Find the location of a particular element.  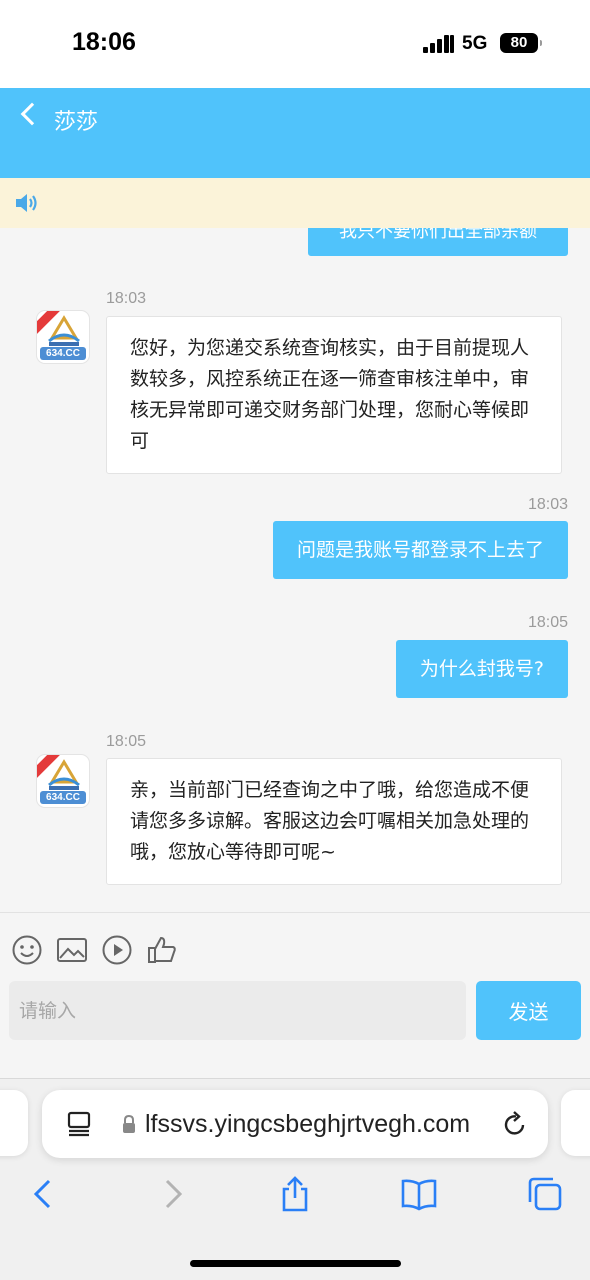

url-text: lfssvs.yingcsbeghjrtvegh.com is located at coordinates (316, 1124).